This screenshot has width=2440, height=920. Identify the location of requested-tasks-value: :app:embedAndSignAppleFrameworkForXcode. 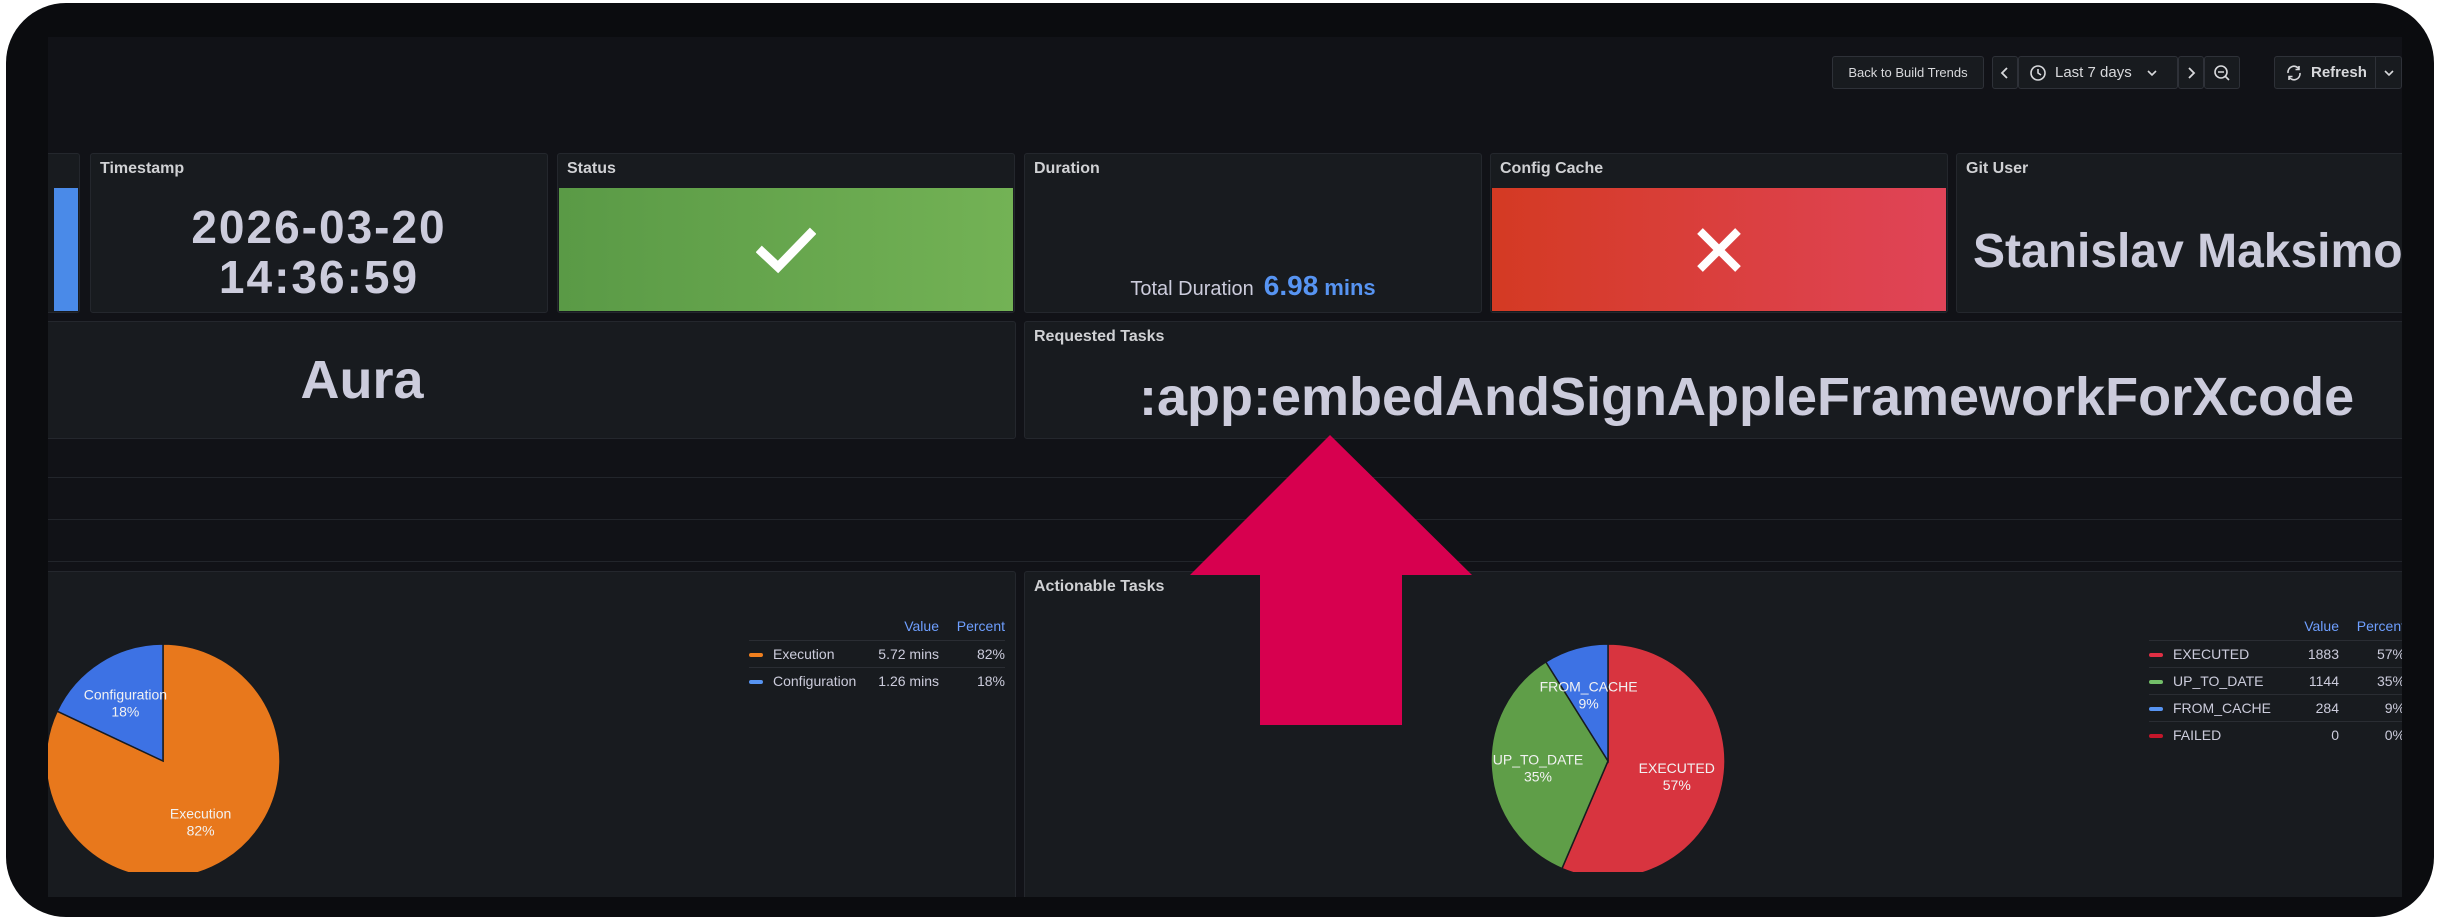
(1747, 397).